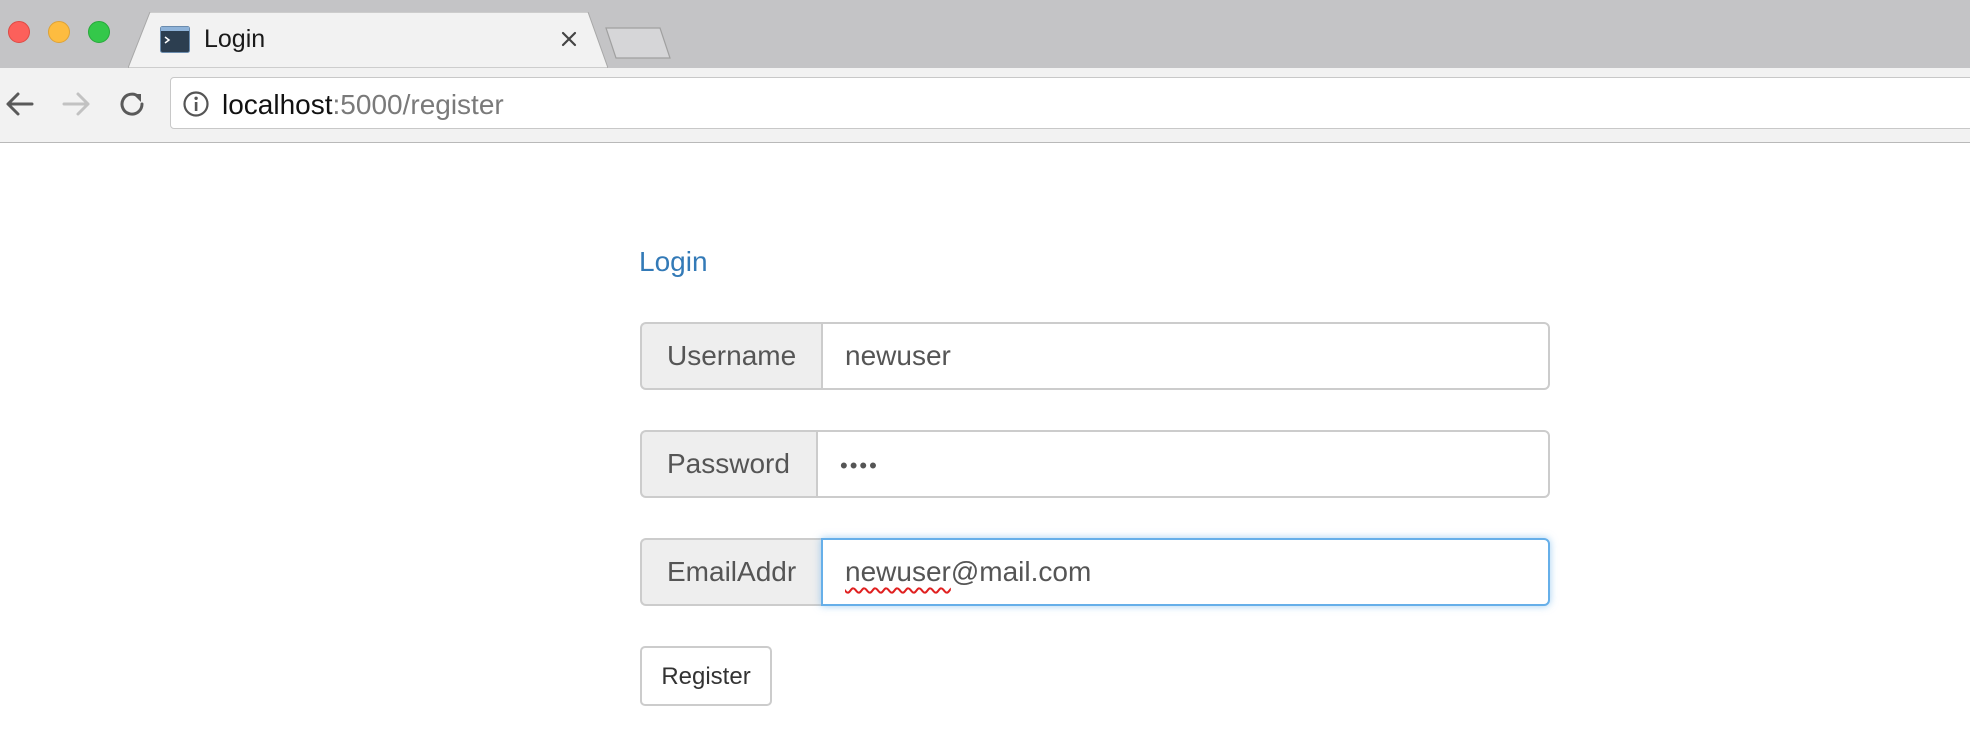 The height and width of the screenshot is (752, 1970). Describe the element at coordinates (639, 43) in the screenshot. I see `new-tab-button` at that location.